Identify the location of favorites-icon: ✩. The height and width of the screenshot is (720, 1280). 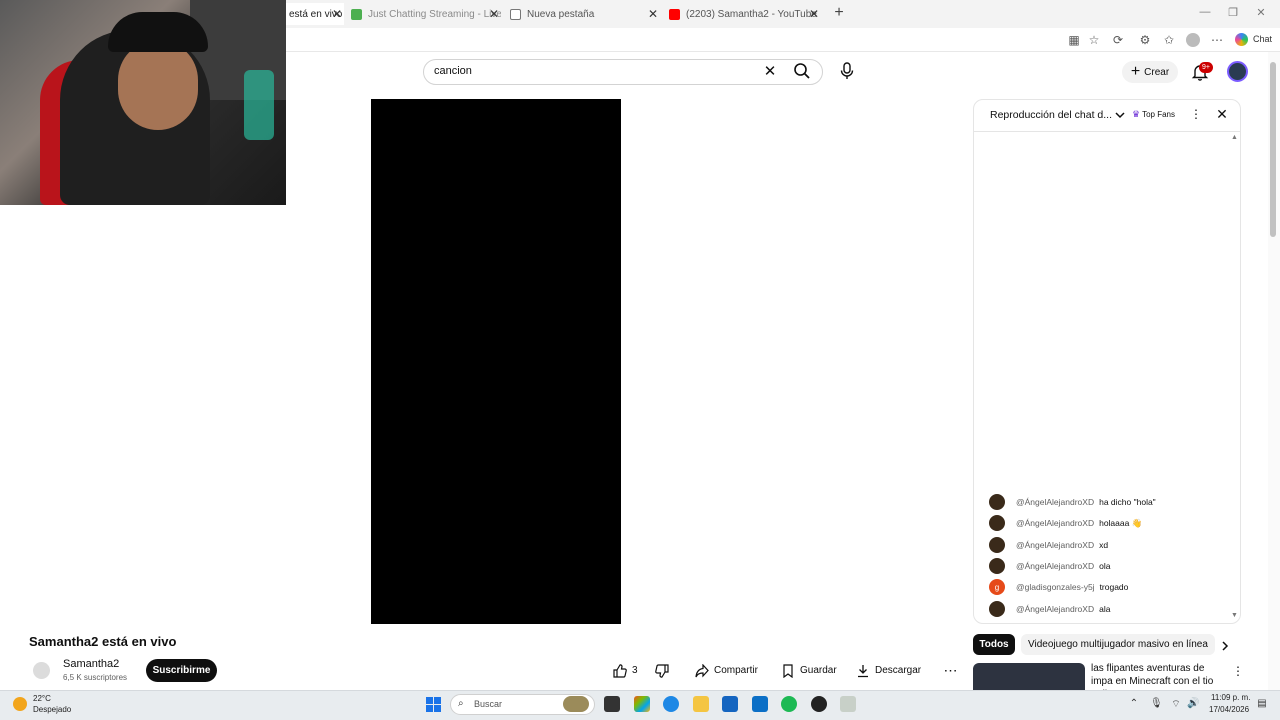
(1169, 40).